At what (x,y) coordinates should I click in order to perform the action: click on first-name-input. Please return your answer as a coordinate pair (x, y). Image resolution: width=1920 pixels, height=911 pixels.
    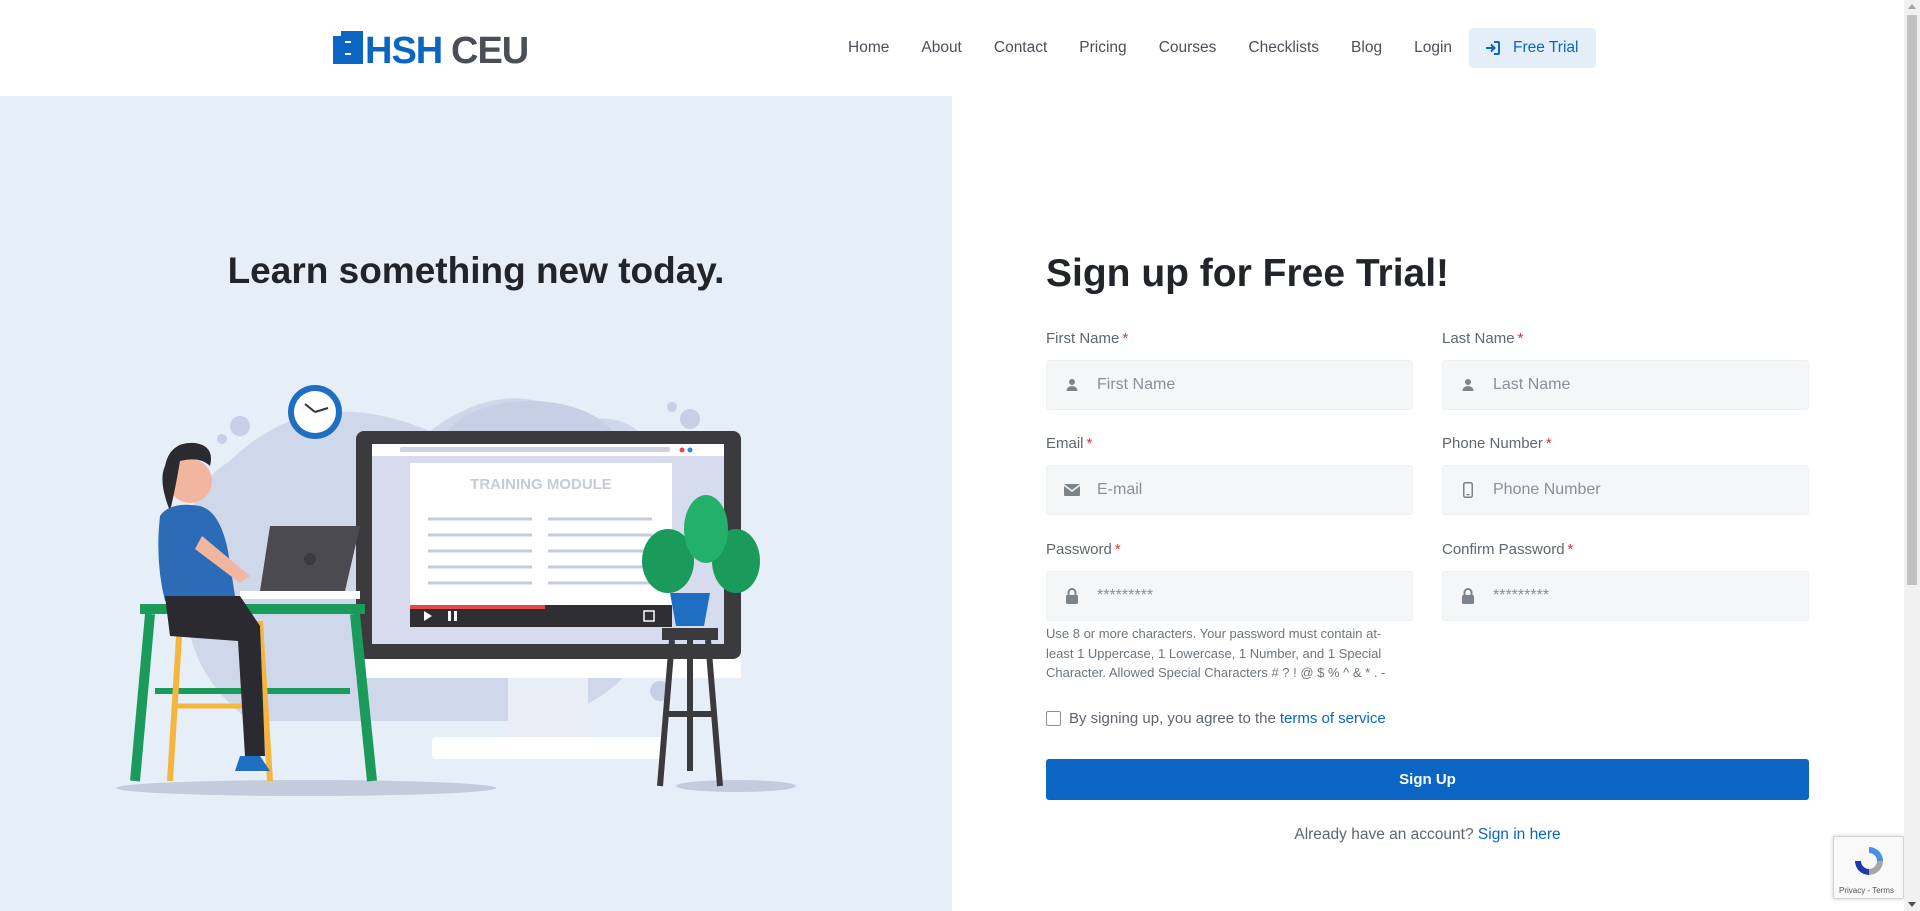
    Looking at the image, I should click on (1247, 385).